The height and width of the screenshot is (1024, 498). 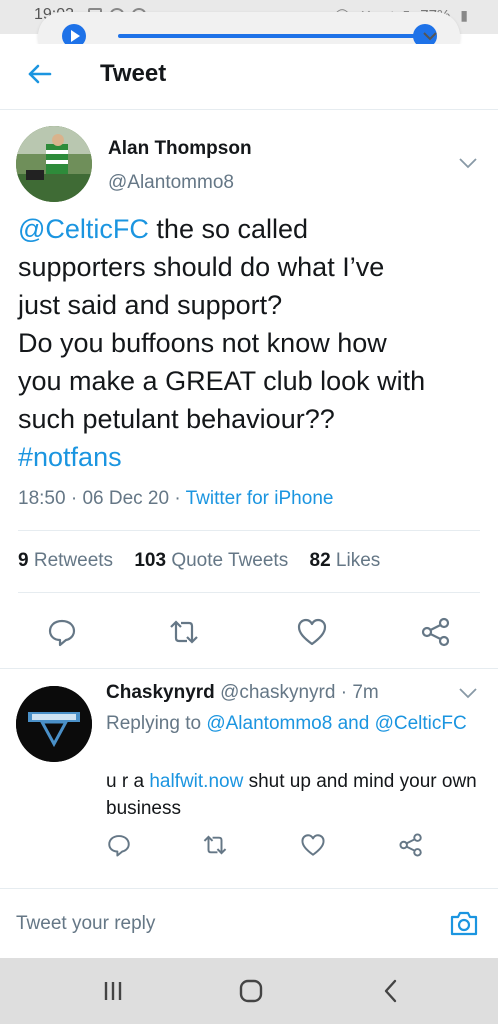 I want to click on reply-author-avatar, so click(x=54, y=724).